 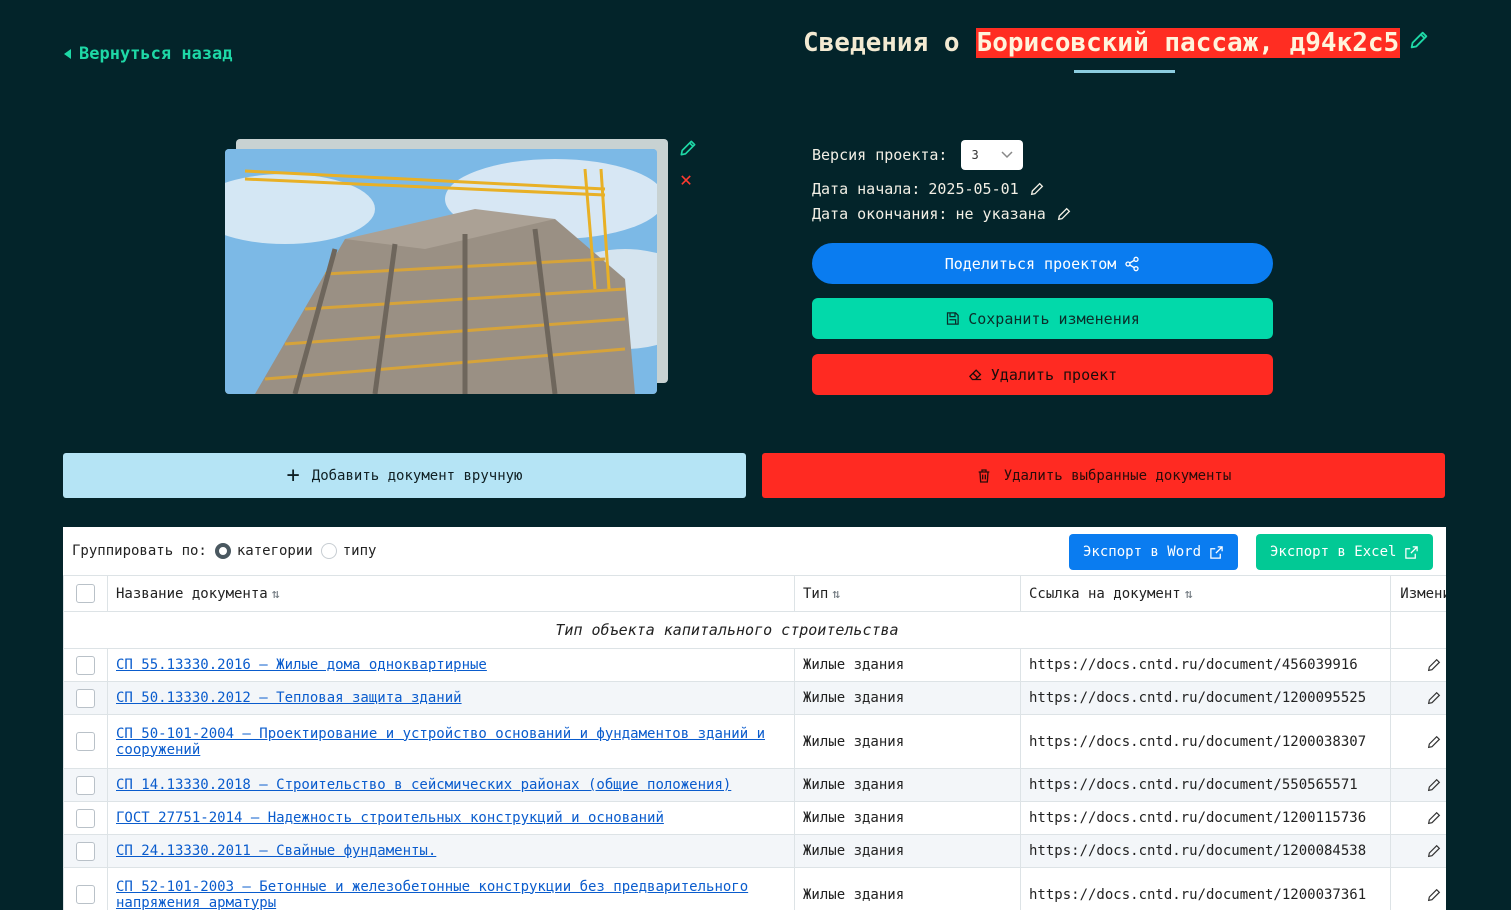 What do you see at coordinates (1205, 851) in the screenshot?
I see `document-url: https://docs.cntd.ru/document/1200084538` at bounding box center [1205, 851].